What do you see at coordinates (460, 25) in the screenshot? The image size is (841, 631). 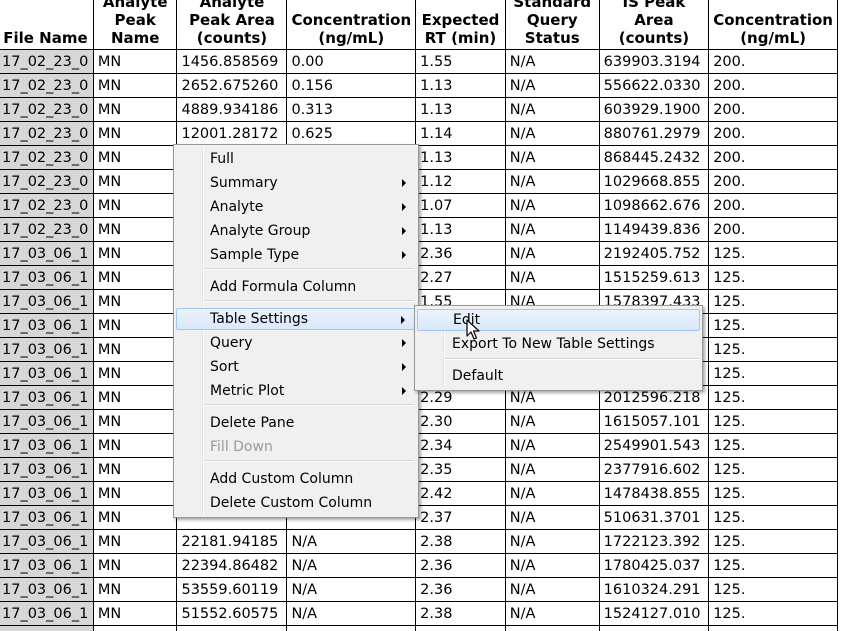 I see `column-header-expected-rt-min: Expected RT (min)` at bounding box center [460, 25].